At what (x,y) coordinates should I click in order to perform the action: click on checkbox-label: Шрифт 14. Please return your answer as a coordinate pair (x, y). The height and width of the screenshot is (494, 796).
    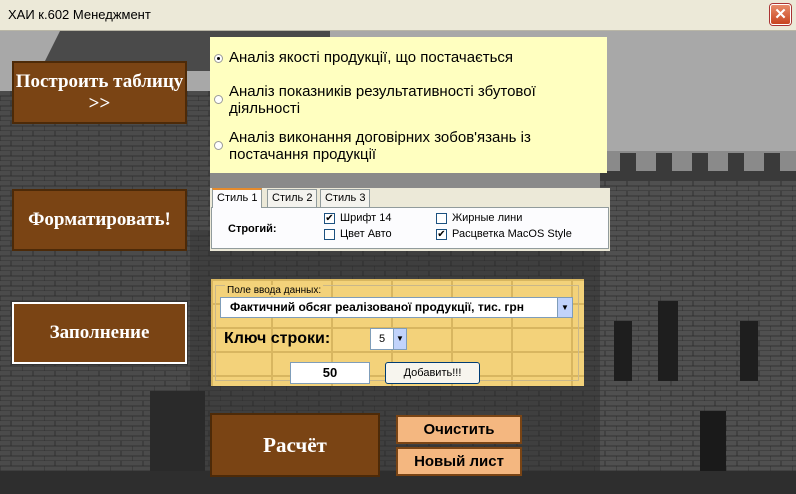
    Looking at the image, I should click on (366, 218).